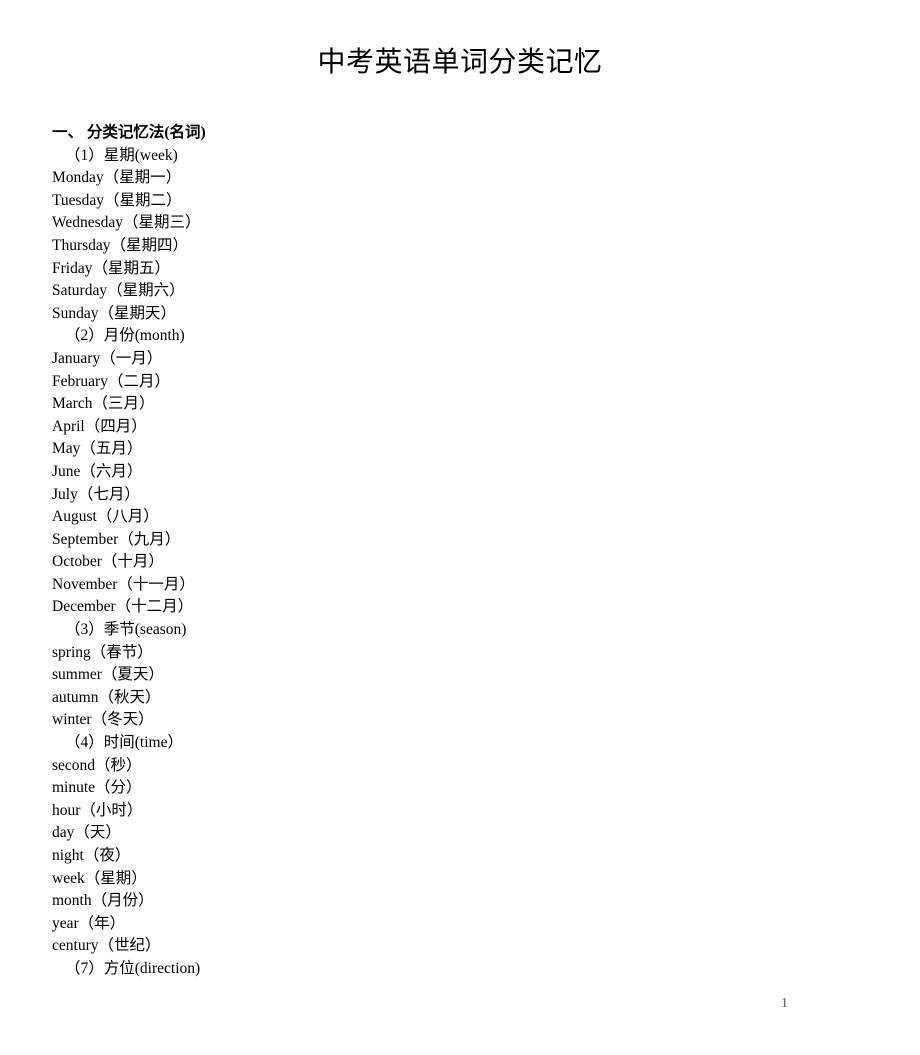  What do you see at coordinates (108, 675) in the screenshot?
I see `vocab-entry: summer（夏天）` at bounding box center [108, 675].